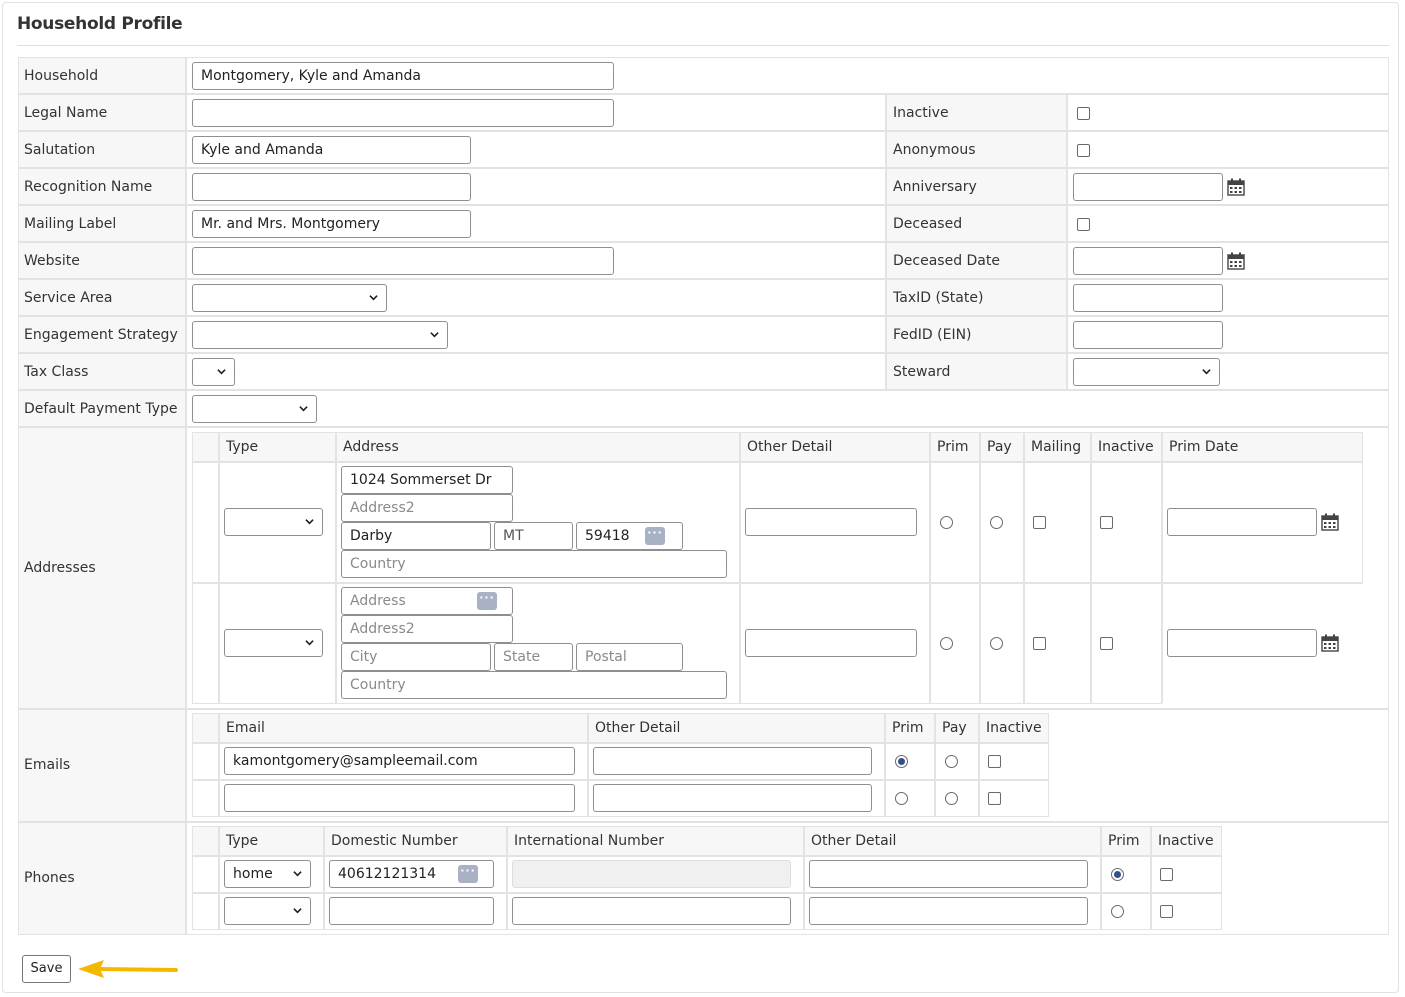  What do you see at coordinates (1262, 447) in the screenshot?
I see `address-col-prim-date: Prim Date` at bounding box center [1262, 447].